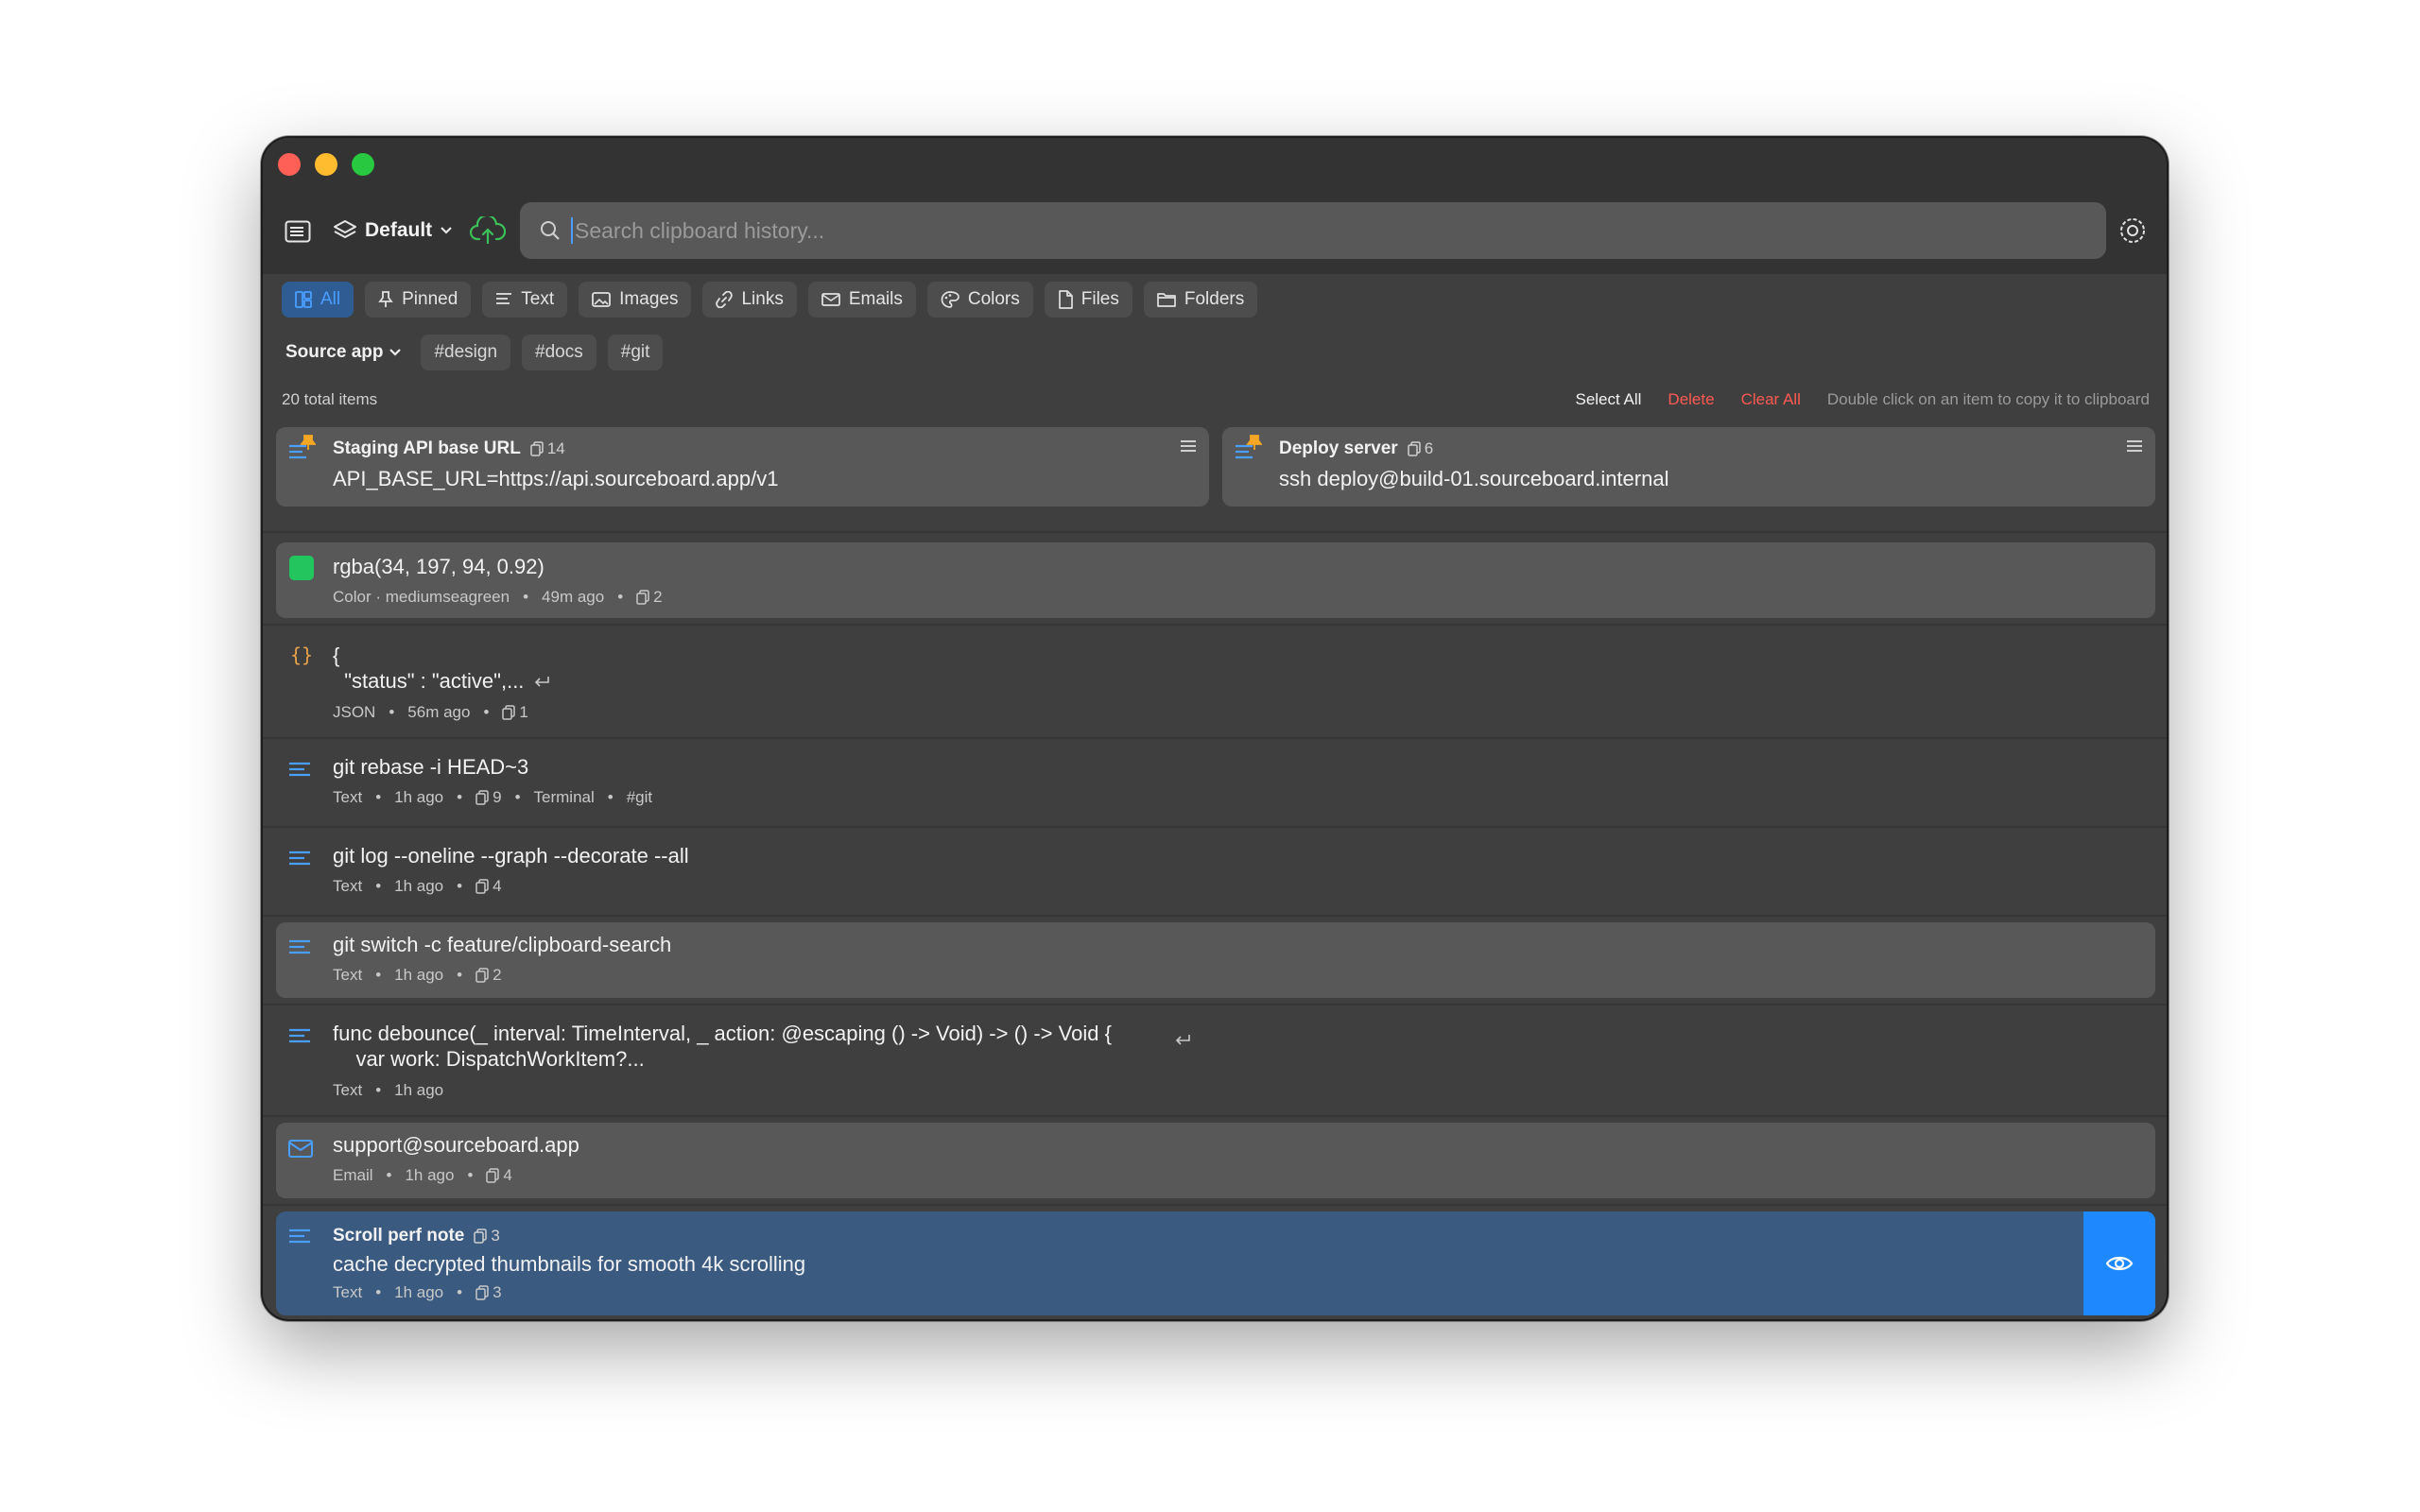 The width and height of the screenshot is (2420, 1512). I want to click on link-icon, so click(725, 299).